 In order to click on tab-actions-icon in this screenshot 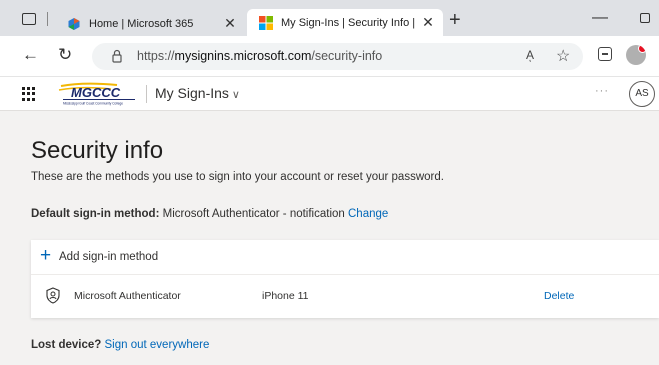, I will do `click(29, 19)`.